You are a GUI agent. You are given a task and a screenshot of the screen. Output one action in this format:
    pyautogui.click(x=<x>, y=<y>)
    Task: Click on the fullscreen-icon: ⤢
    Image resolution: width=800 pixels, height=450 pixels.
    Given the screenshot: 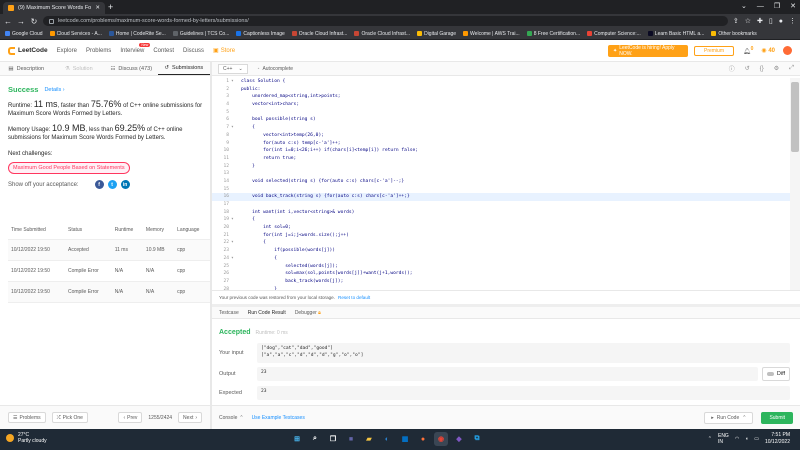 What is the action you would take?
    pyautogui.click(x=791, y=68)
    